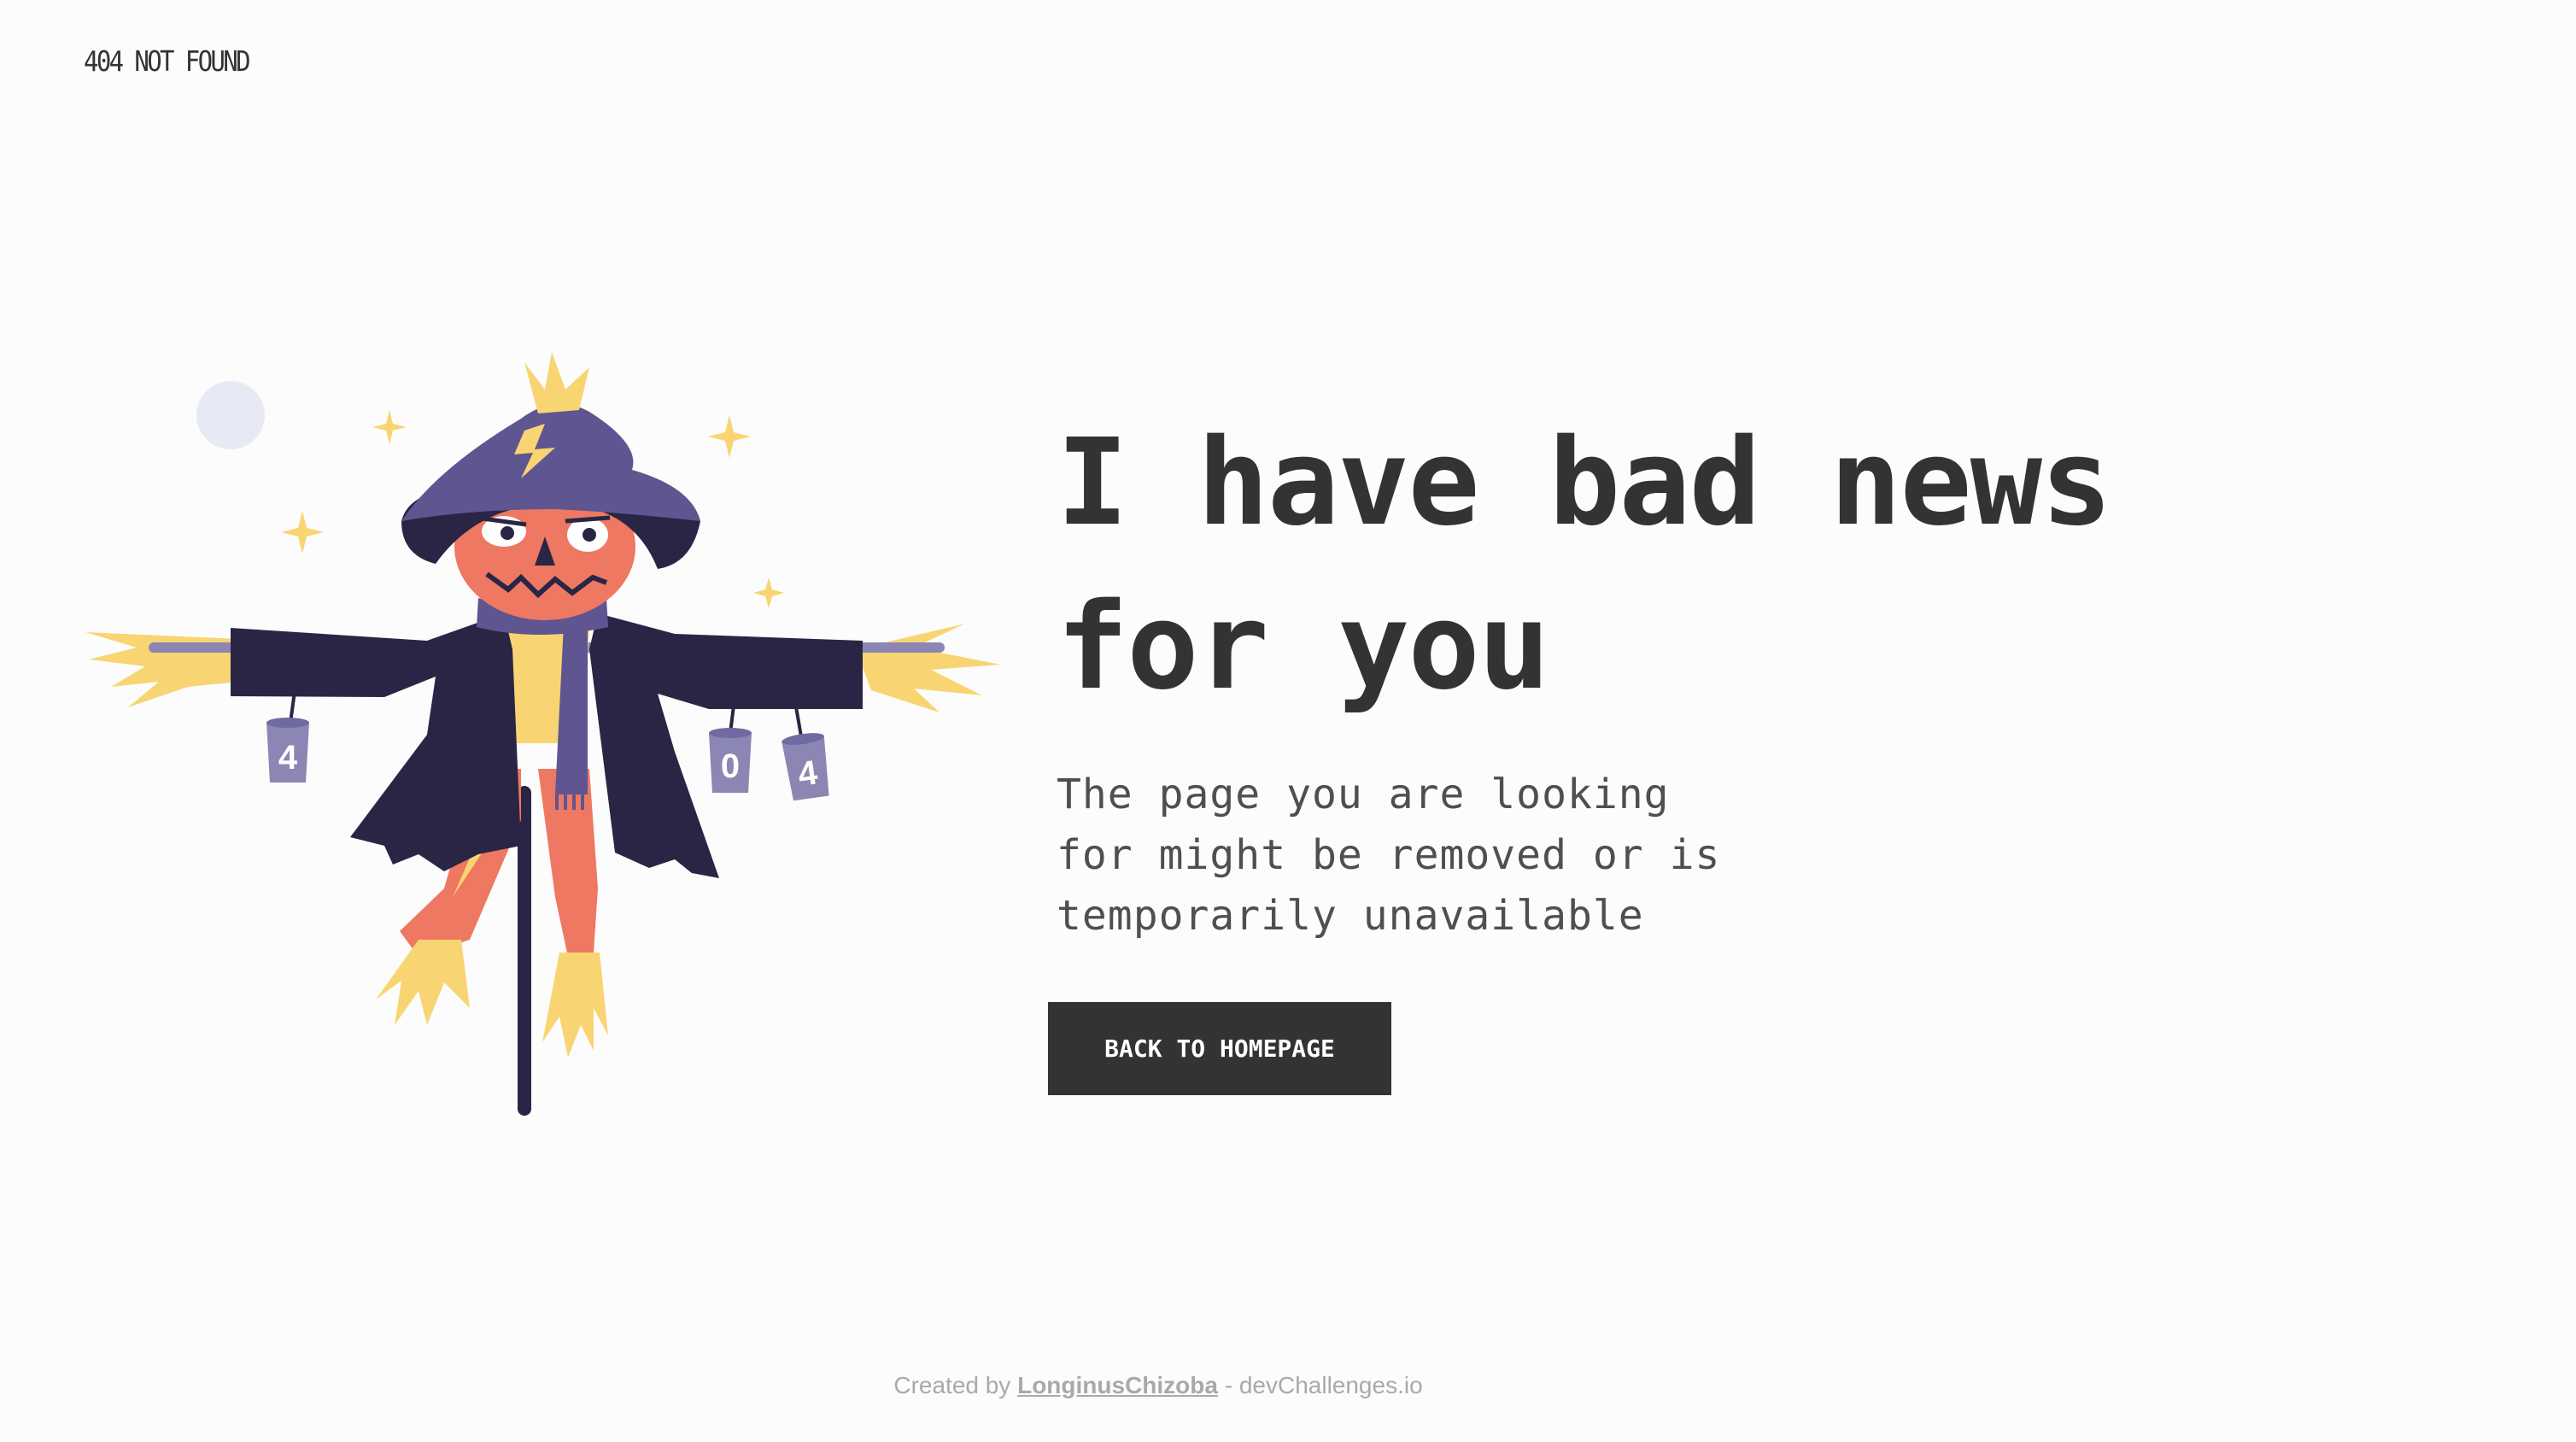  I want to click on foot-straw-left, so click(423, 982).